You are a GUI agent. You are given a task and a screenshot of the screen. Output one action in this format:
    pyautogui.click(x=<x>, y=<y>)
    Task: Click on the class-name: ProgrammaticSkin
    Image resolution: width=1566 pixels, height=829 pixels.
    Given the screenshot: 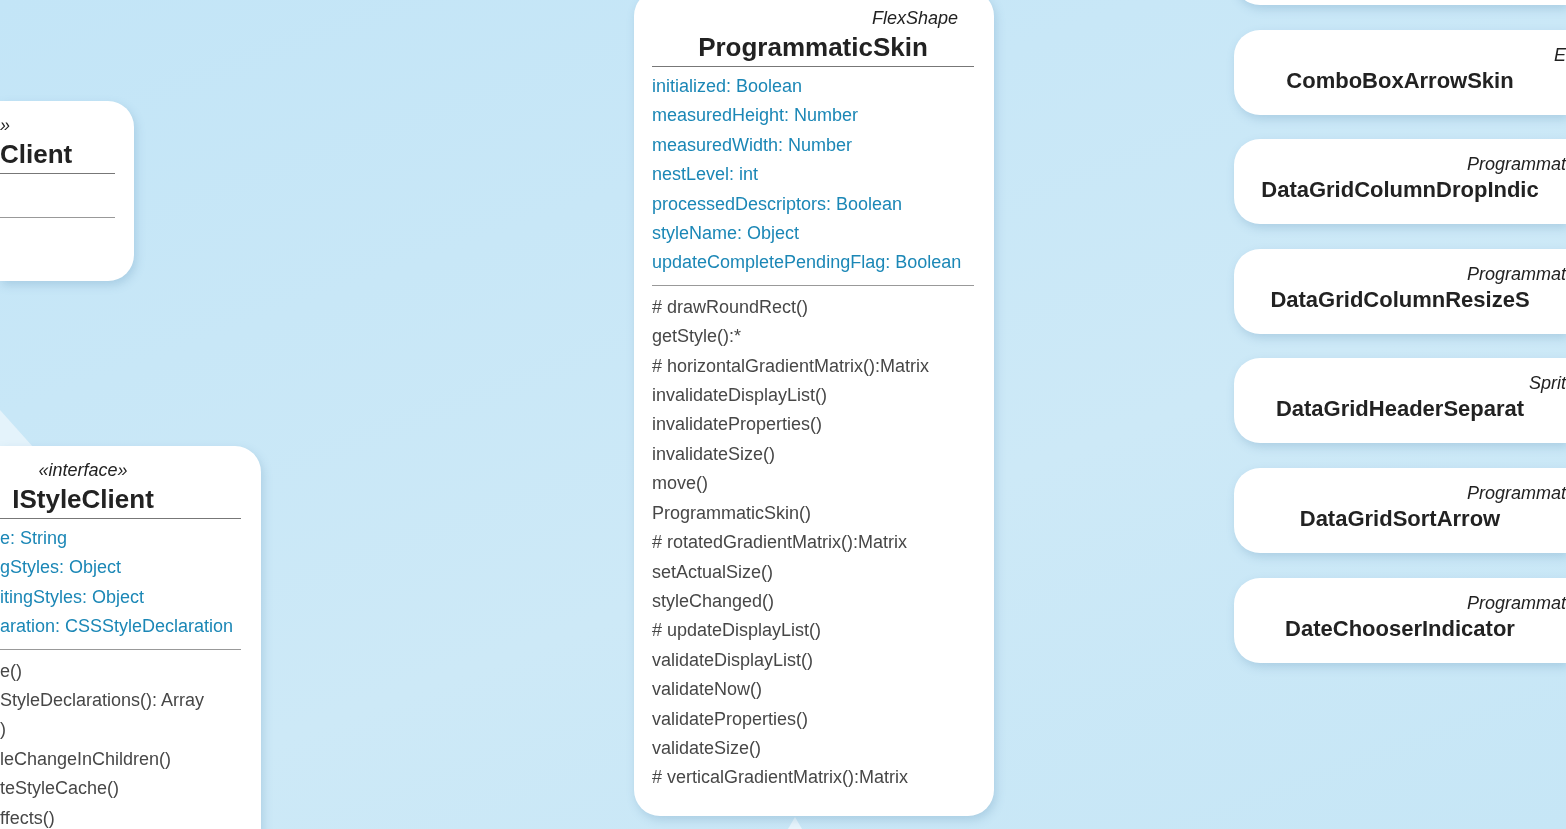 What is the action you would take?
    pyautogui.click(x=813, y=47)
    